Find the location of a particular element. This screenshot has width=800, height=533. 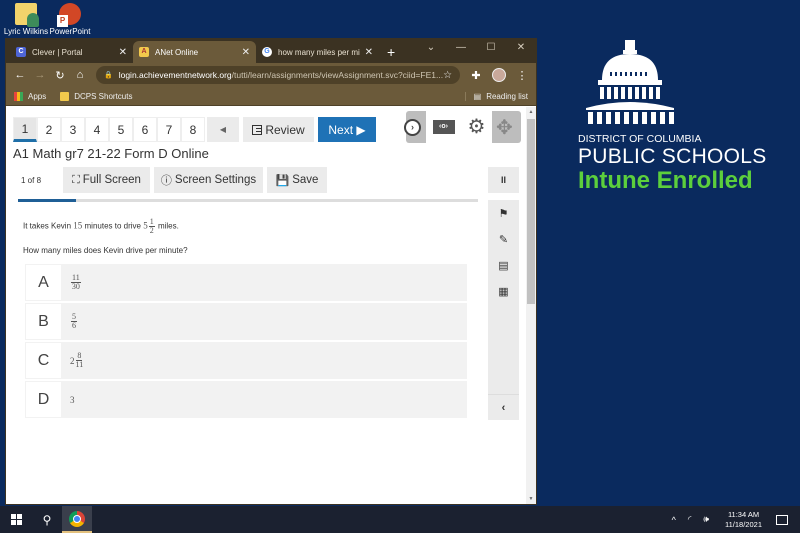

desktop-icon-label: Lyric Wilkins is located at coordinates (26, 31).